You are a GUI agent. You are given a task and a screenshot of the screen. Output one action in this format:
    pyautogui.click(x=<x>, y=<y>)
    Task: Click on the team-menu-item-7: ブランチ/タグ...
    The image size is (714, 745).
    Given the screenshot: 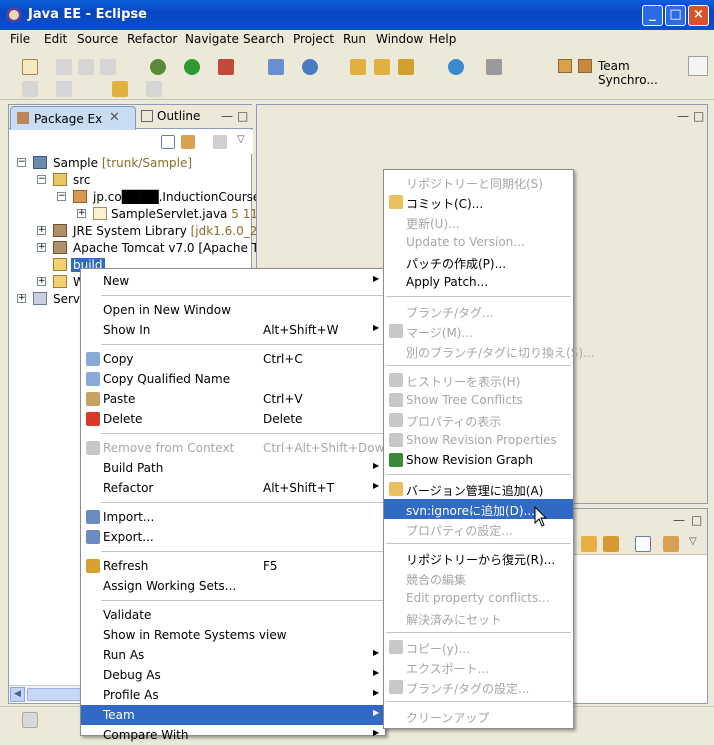 What is the action you would take?
    pyautogui.click(x=478, y=311)
    